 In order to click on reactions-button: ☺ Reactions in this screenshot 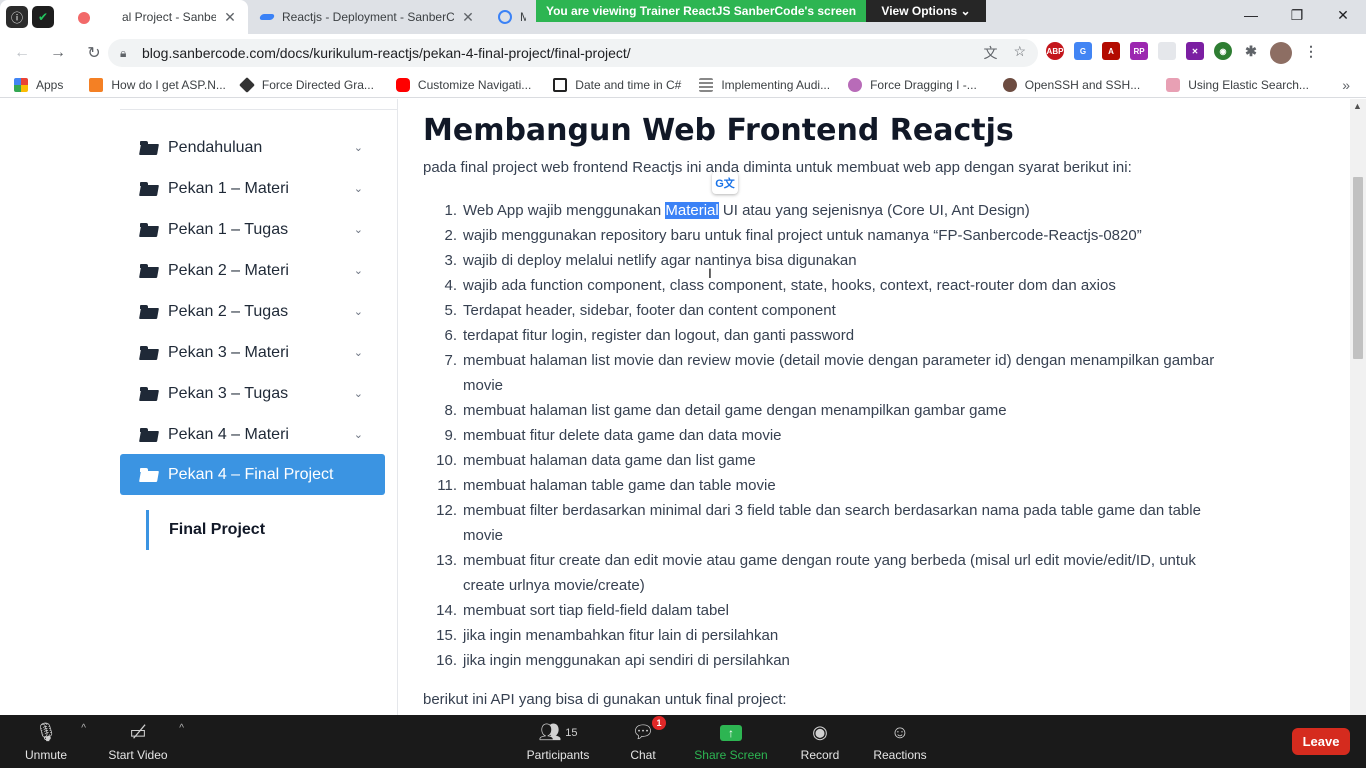, I will do `click(900, 741)`.